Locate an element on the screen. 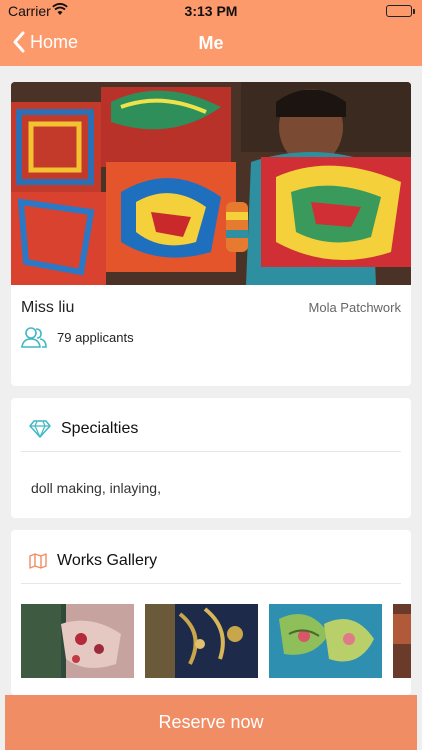  gallery-strip is located at coordinates (216, 642).